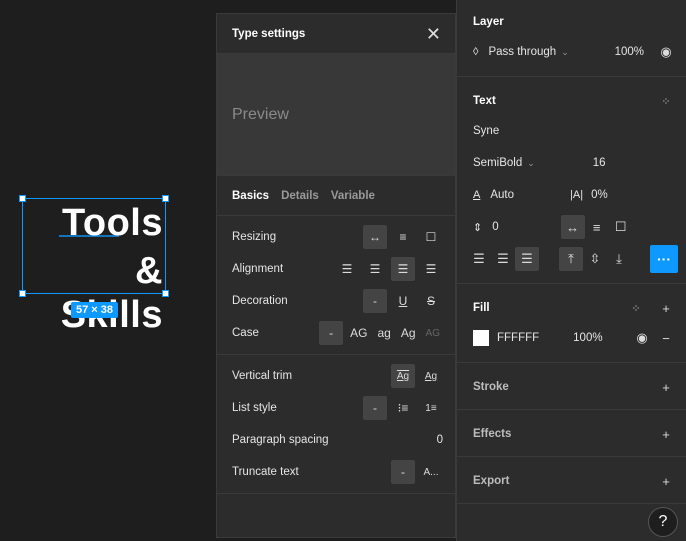 The height and width of the screenshot is (541, 686). I want to click on alignment-row: Alignment ☰ ☰ ☰ ☰, so click(336, 269).